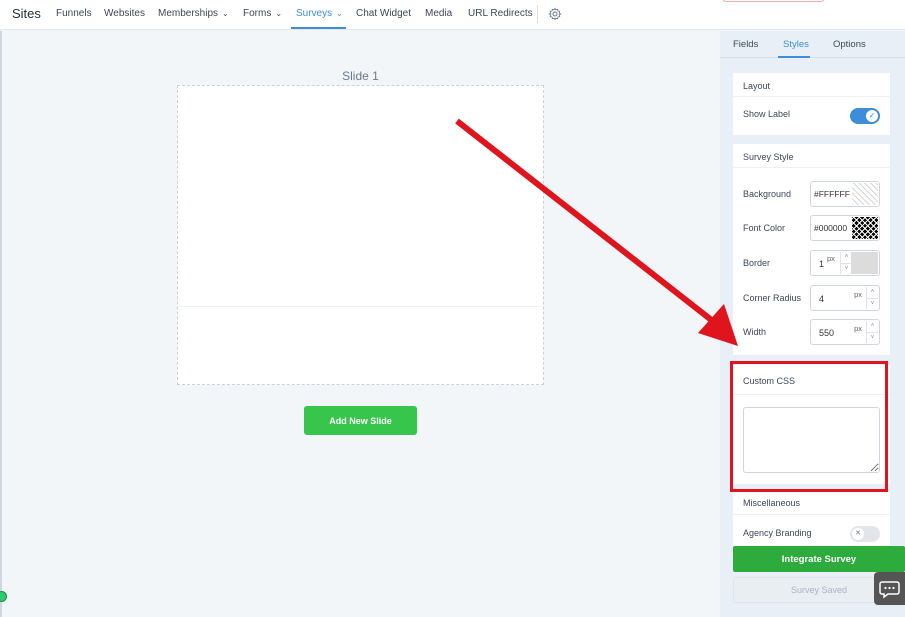 The height and width of the screenshot is (617, 905). I want to click on gear-icon, so click(555, 14).